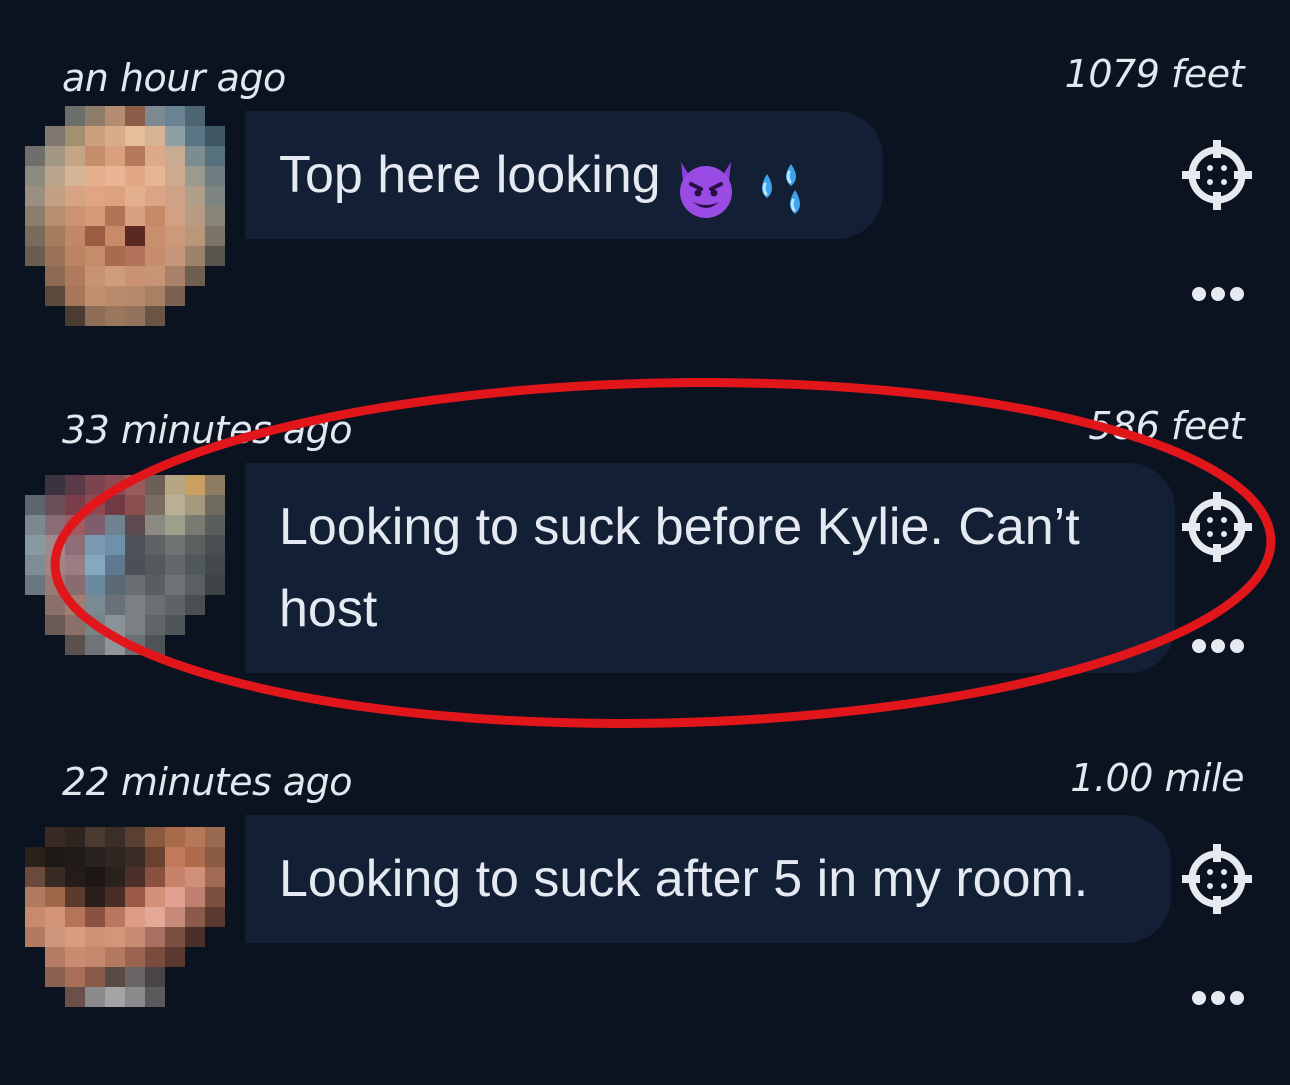 The height and width of the screenshot is (1085, 1290). What do you see at coordinates (174, 78) in the screenshot?
I see `post-timestamp: an hour ago` at bounding box center [174, 78].